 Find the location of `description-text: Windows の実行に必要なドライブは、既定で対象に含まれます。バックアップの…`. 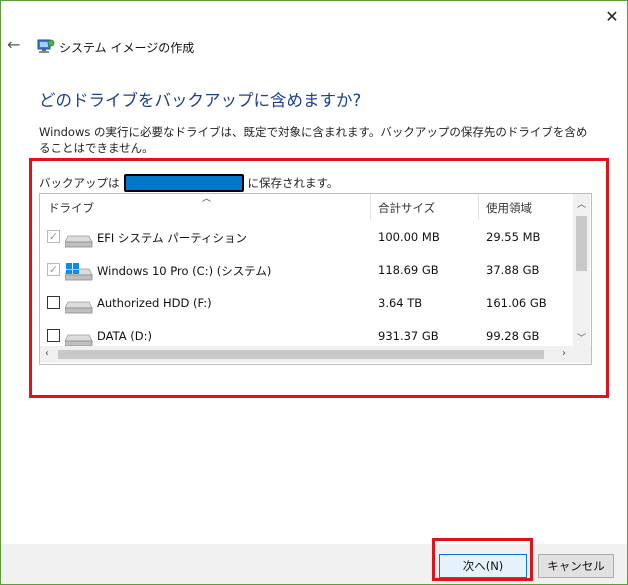

description-text: Windows の実行に必要なドライブは、既定で対象に含まれます。バックアップの… is located at coordinates (313, 140).